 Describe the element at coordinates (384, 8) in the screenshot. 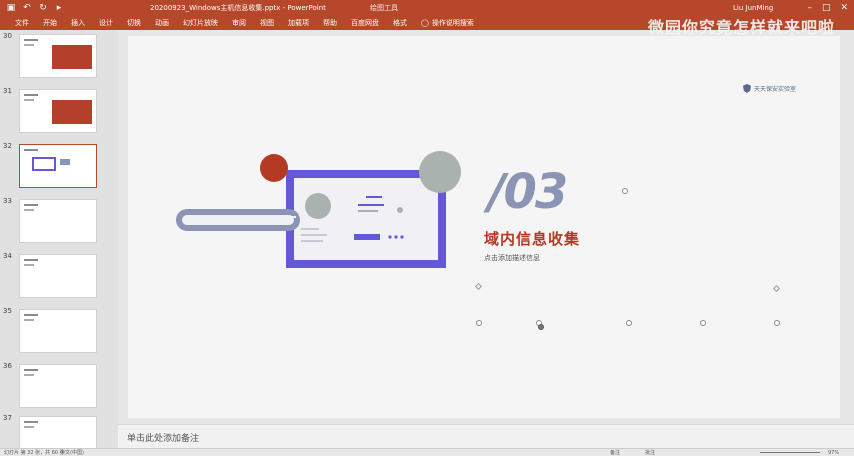

I see `context-tab-label: 绘图工具` at that location.